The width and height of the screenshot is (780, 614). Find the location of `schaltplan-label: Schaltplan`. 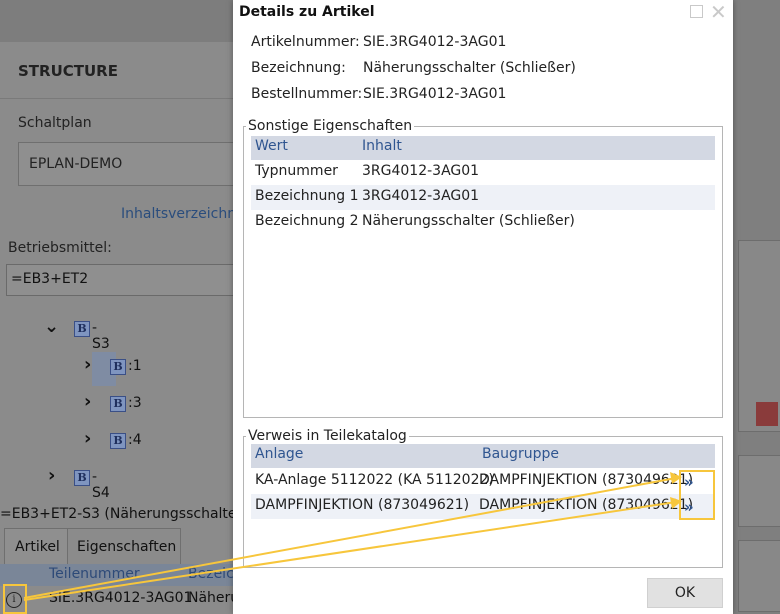

schaltplan-label: Schaltplan is located at coordinates (55, 123).